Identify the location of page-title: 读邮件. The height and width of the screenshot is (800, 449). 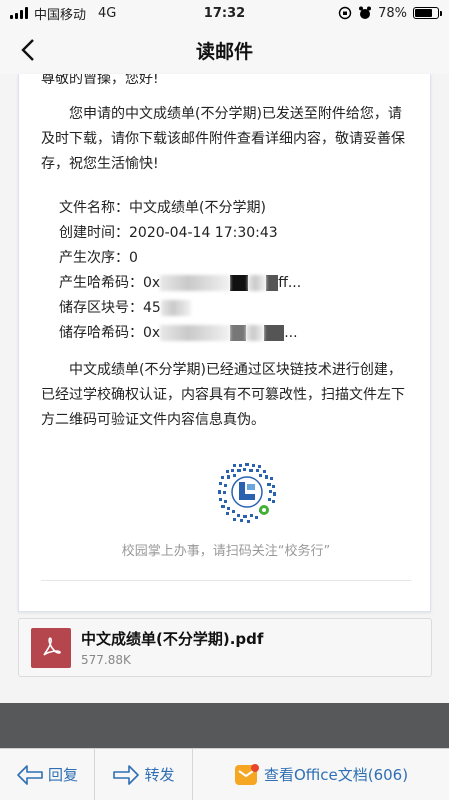
(224, 51).